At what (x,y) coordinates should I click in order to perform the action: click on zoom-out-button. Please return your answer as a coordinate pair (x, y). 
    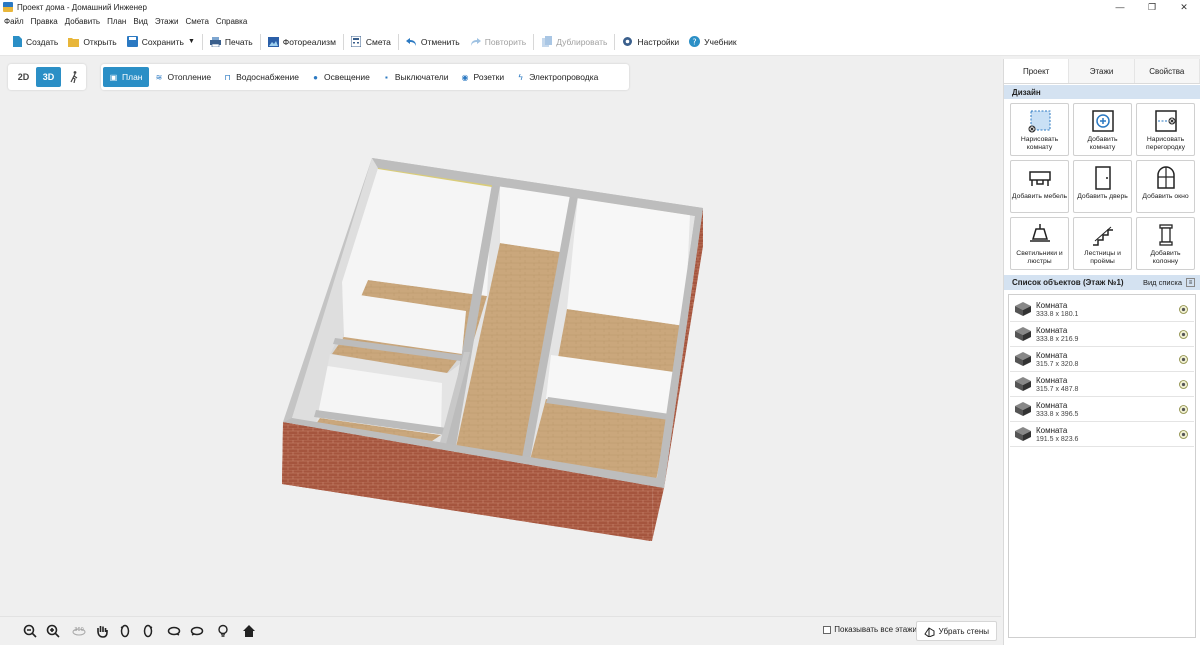
    Looking at the image, I should click on (30, 631).